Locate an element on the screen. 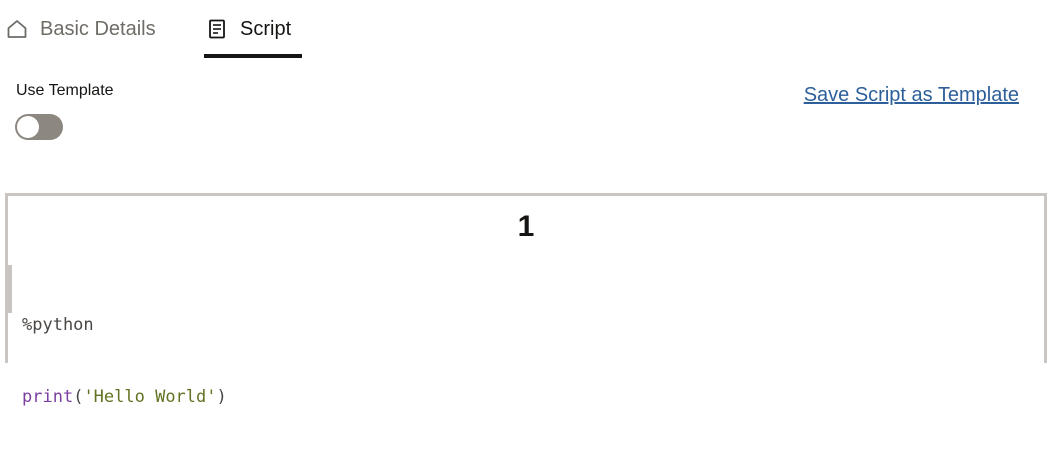  code-line-print: print('Hello World') is located at coordinates (365, 397).